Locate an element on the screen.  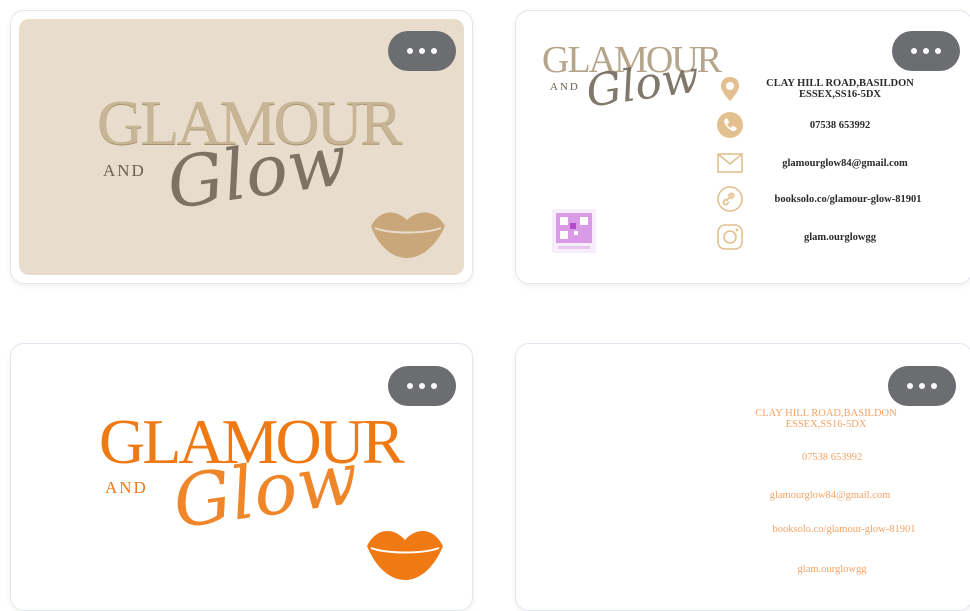
link-icon is located at coordinates (730, 199).